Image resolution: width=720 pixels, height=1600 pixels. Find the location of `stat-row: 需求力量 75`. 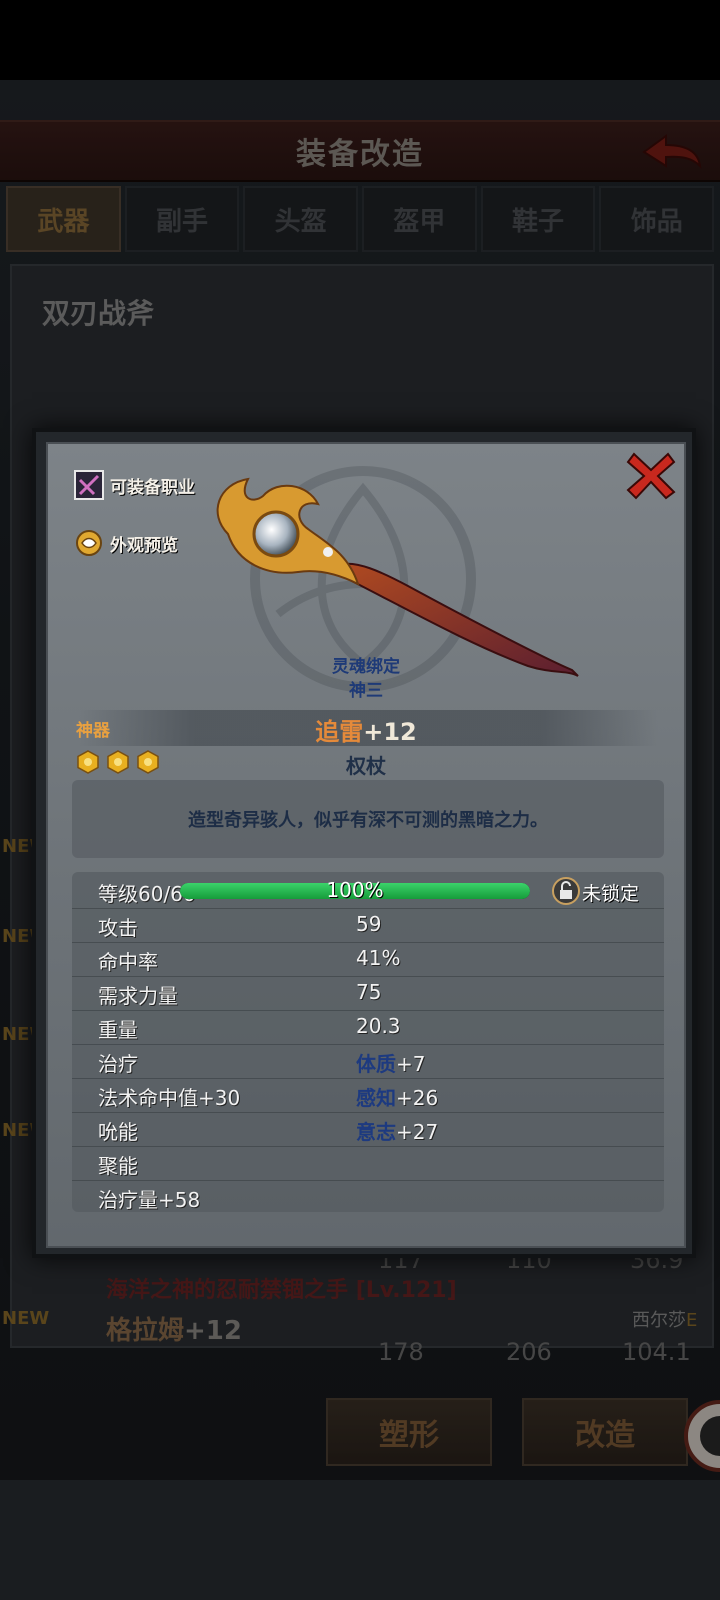

stat-row: 需求力量 75 is located at coordinates (368, 993).